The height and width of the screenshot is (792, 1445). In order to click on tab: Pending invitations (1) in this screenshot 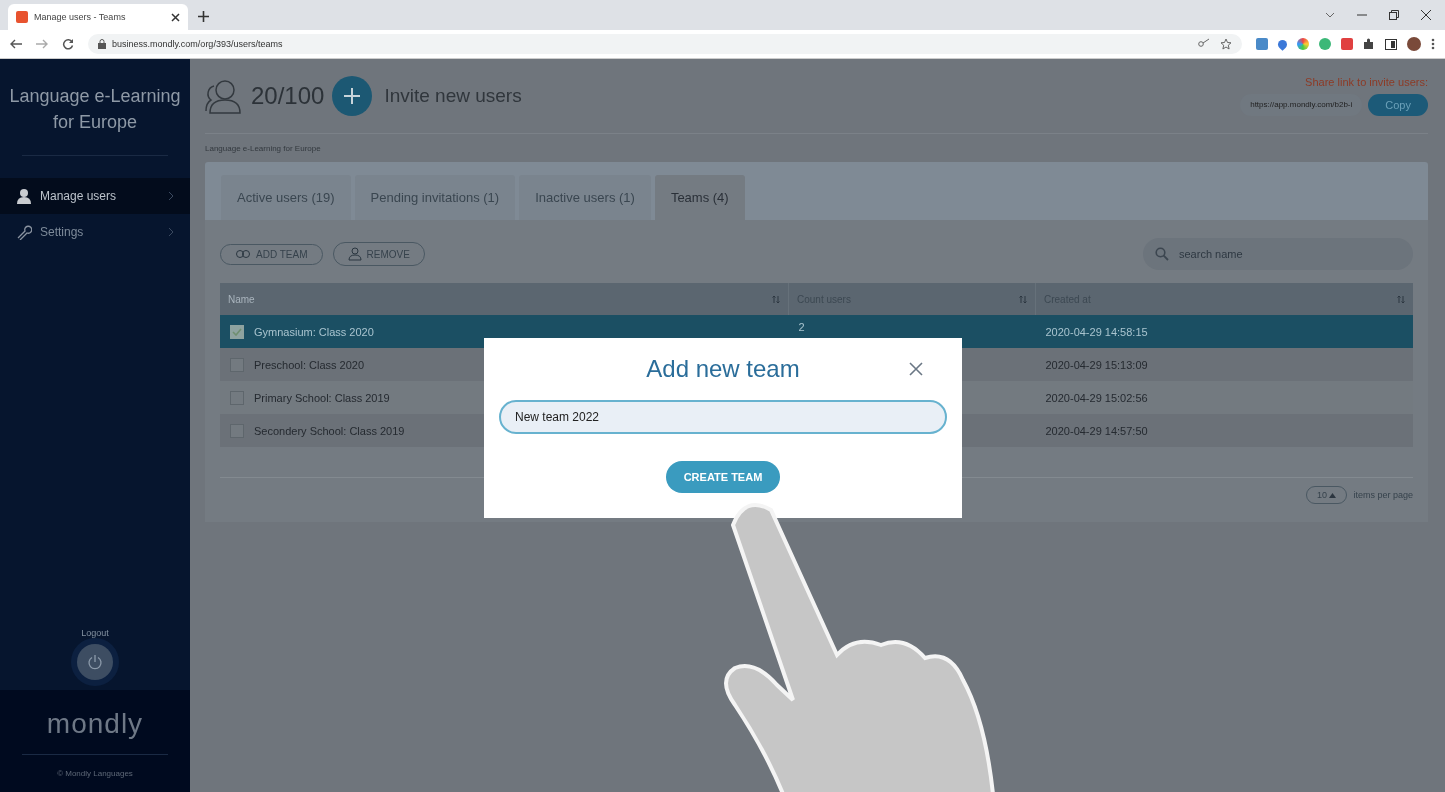, I will do `click(435, 197)`.